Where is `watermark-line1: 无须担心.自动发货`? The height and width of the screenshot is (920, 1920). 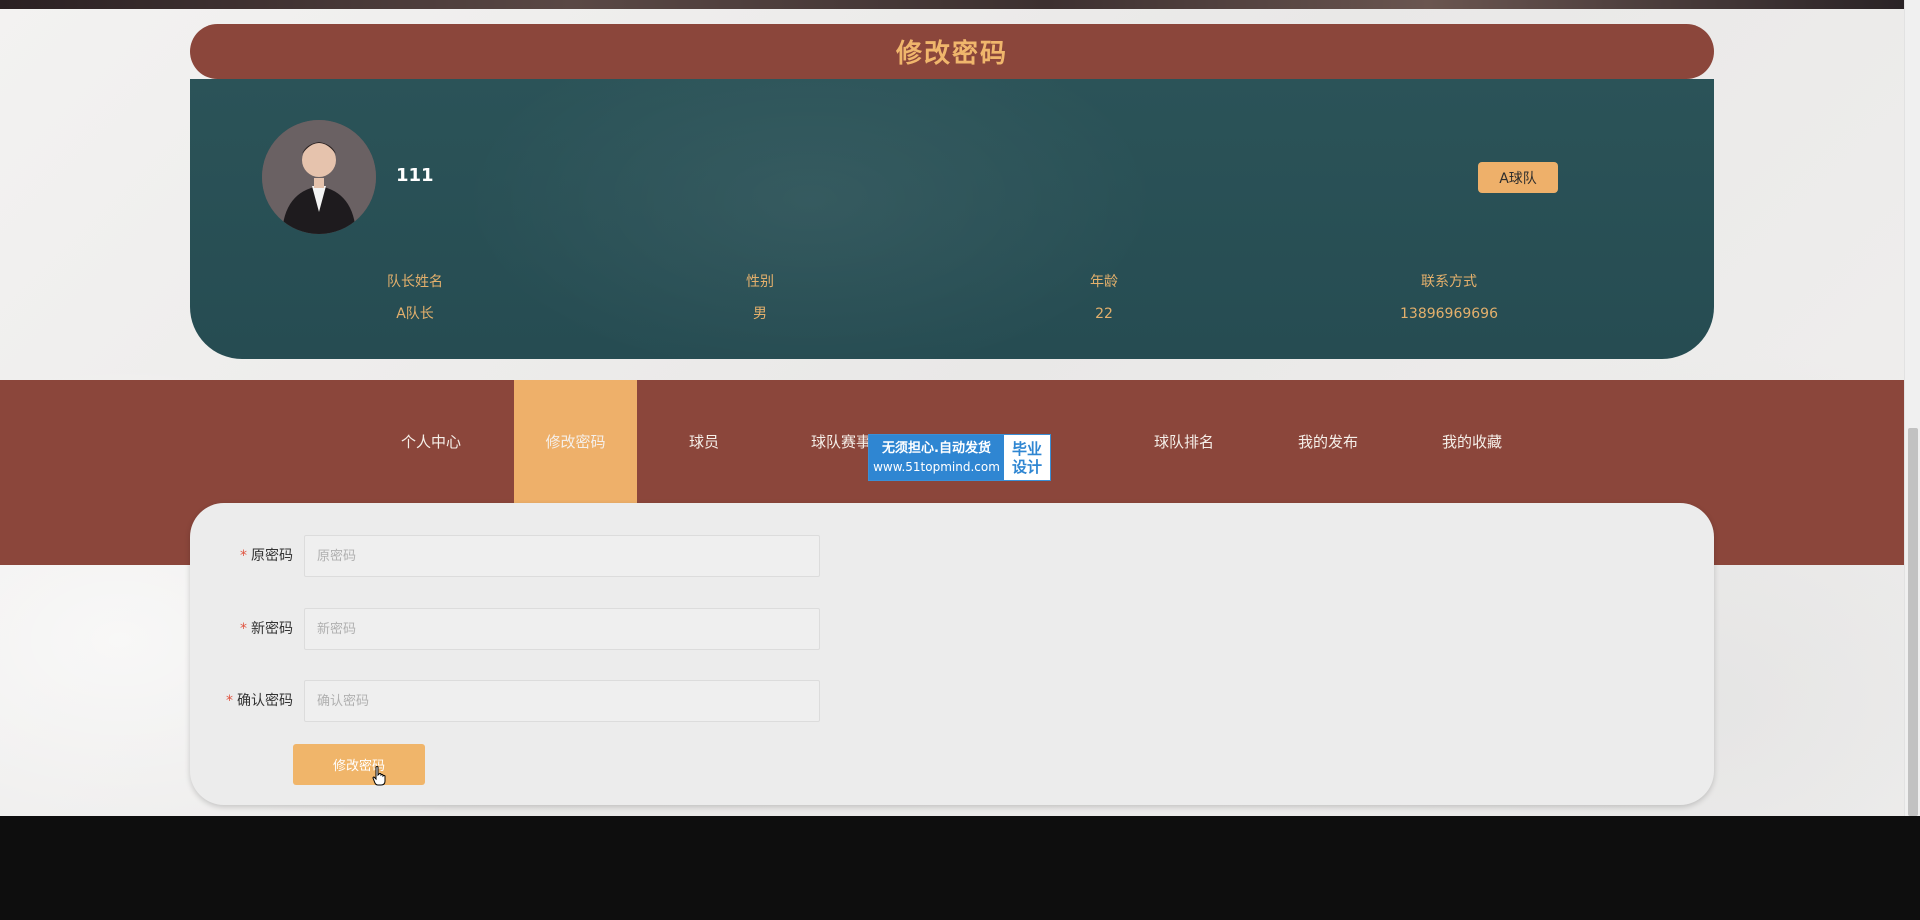
watermark-line1: 无须担心.自动发货 is located at coordinates (936, 448).